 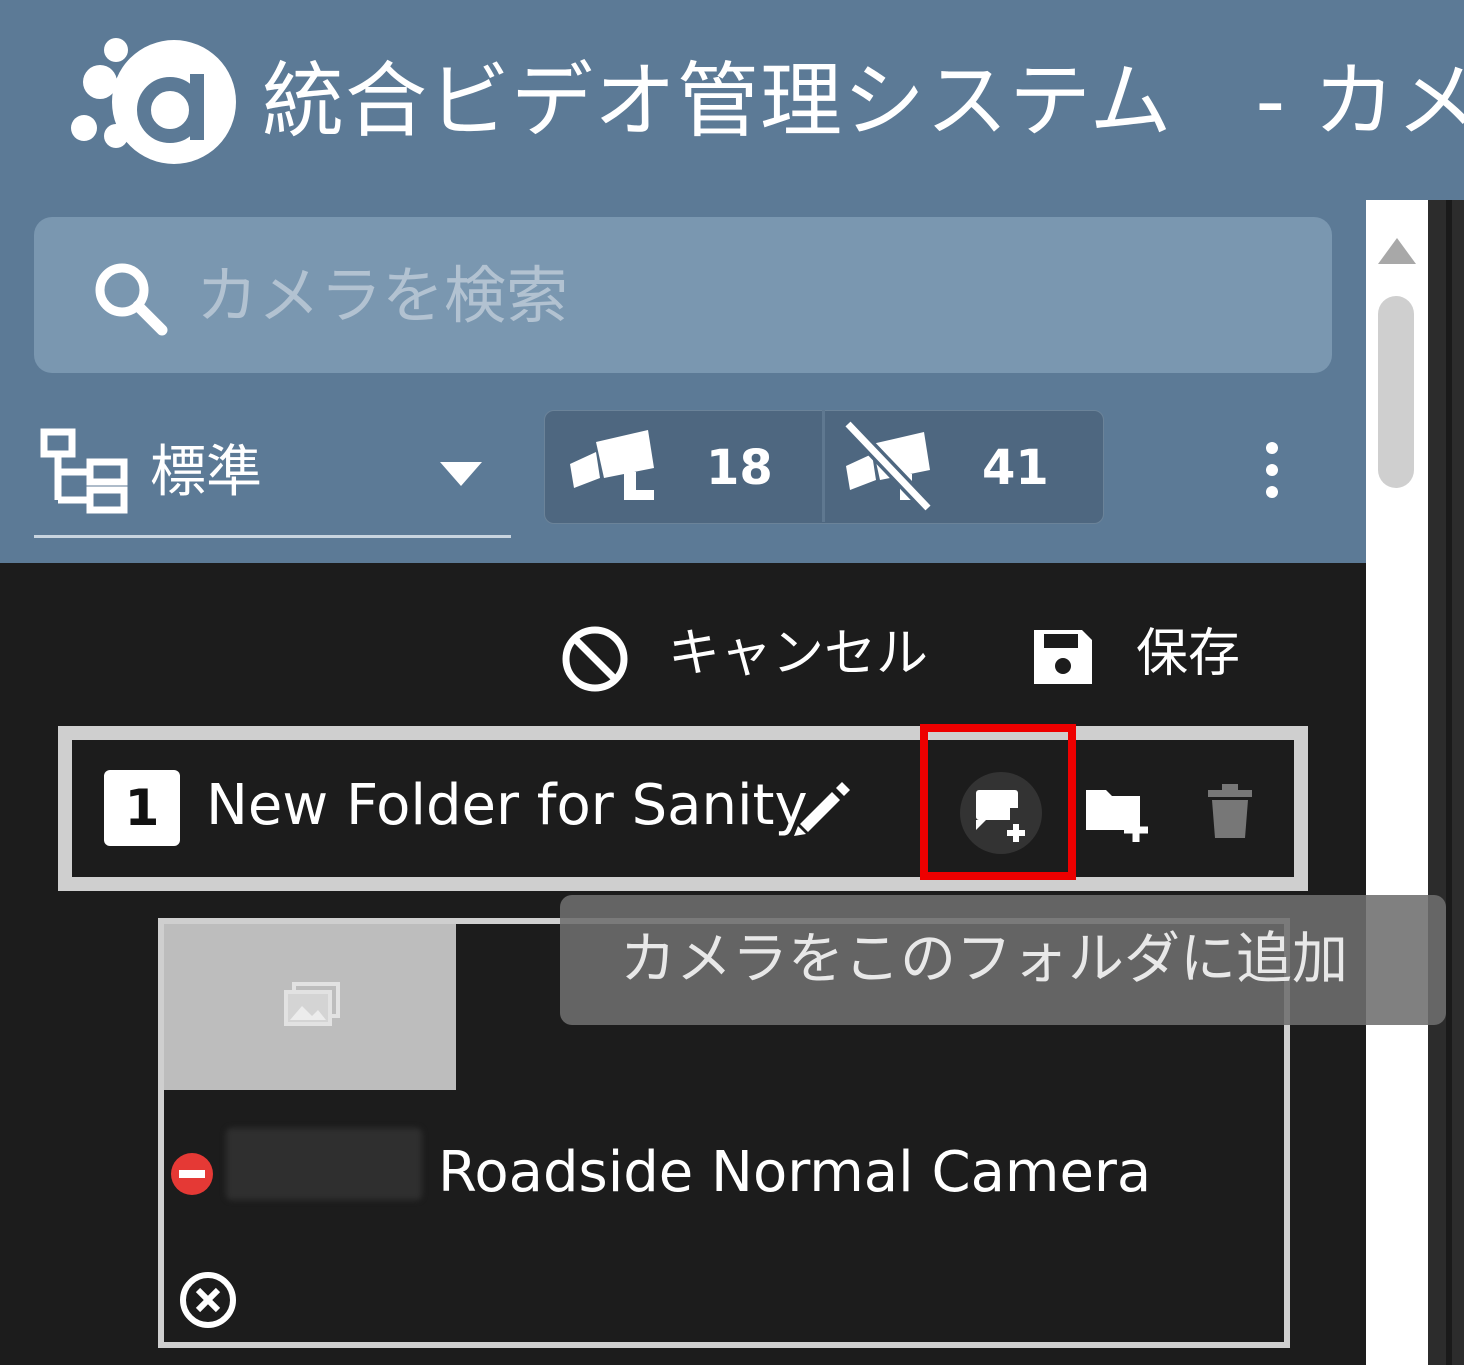 What do you see at coordinates (1397, 251) in the screenshot?
I see `scroll-up-icon` at bounding box center [1397, 251].